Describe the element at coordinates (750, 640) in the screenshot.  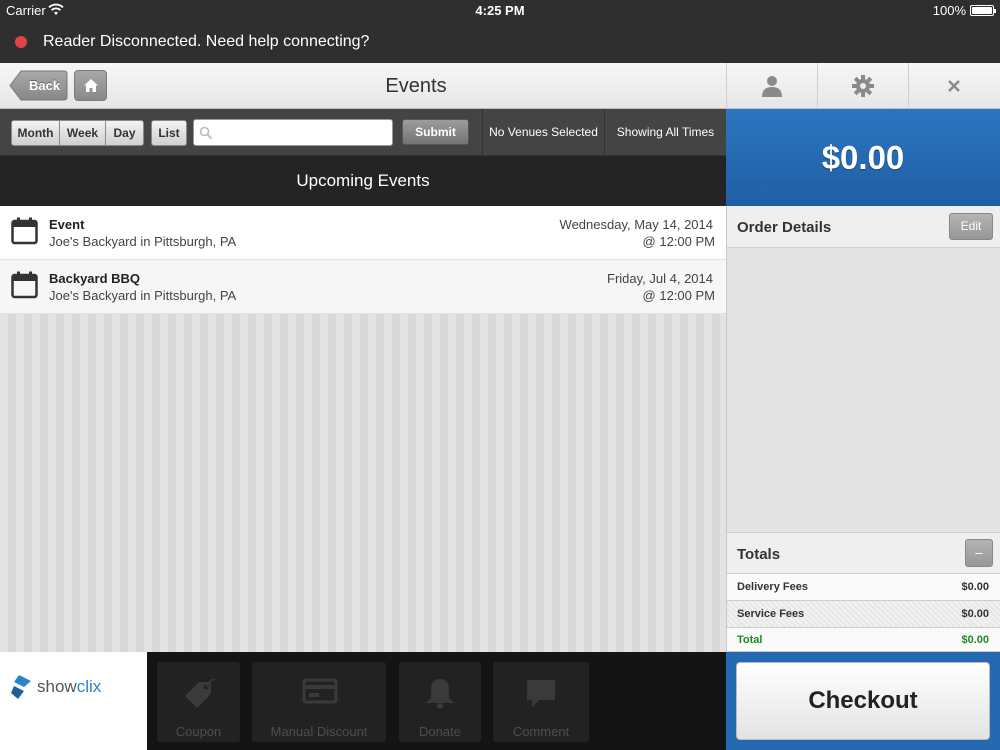
I see `total-label: Total` at that location.